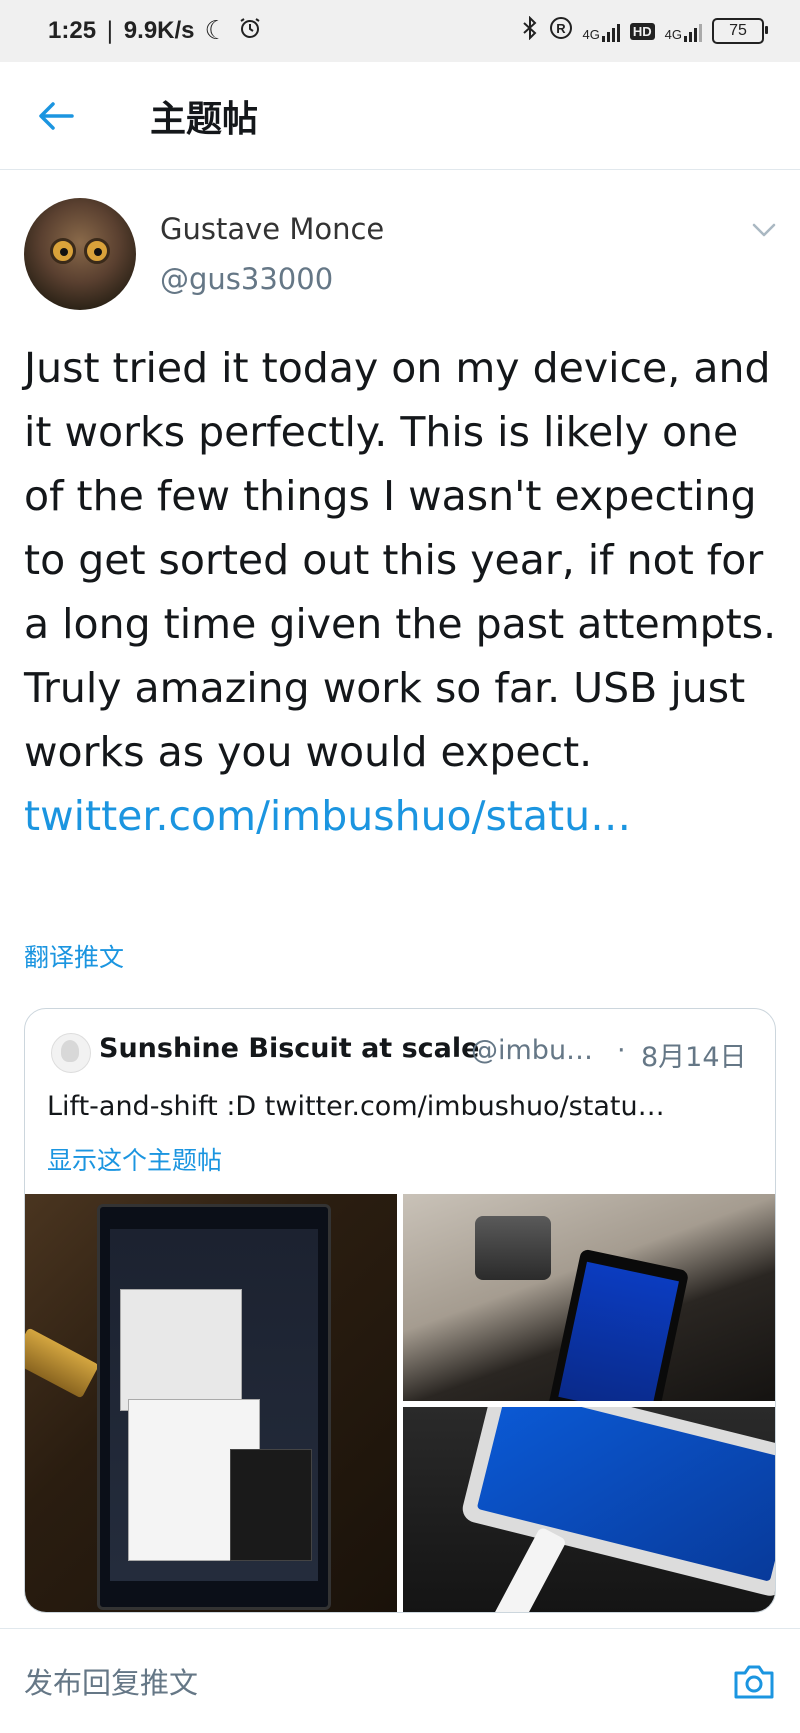  Describe the element at coordinates (601, 31) in the screenshot. I see `signal-icon-1: 4G` at that location.